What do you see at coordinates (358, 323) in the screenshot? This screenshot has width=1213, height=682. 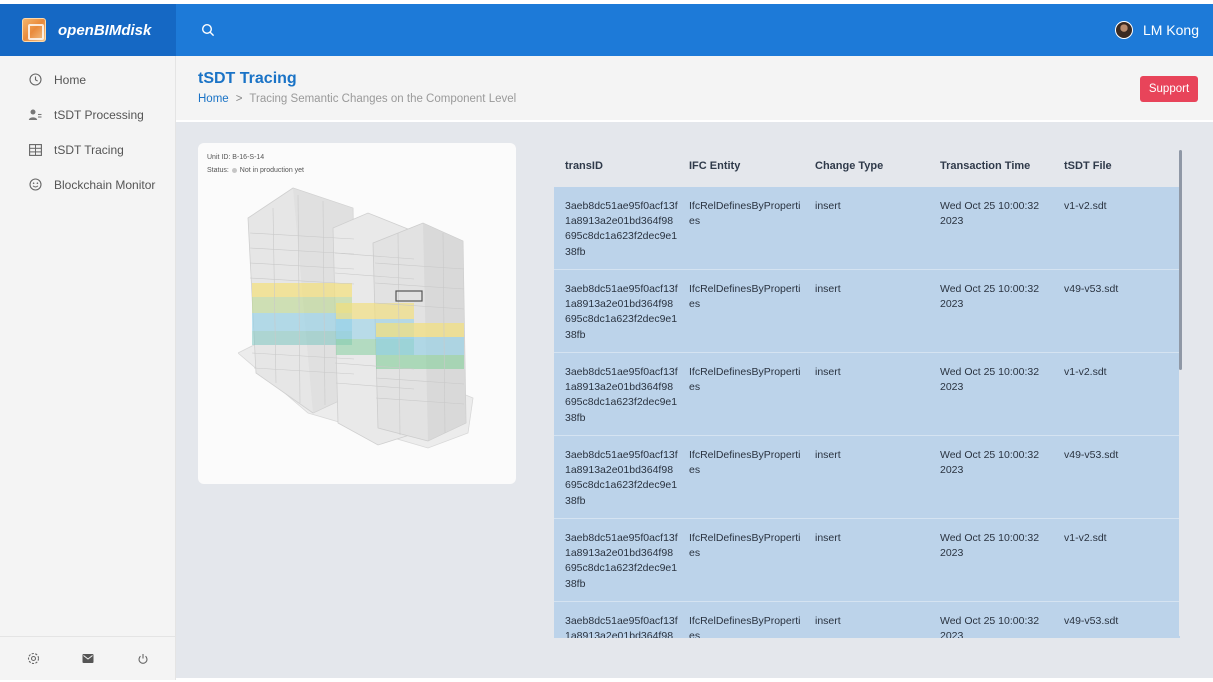 I see `building-model-3d` at bounding box center [358, 323].